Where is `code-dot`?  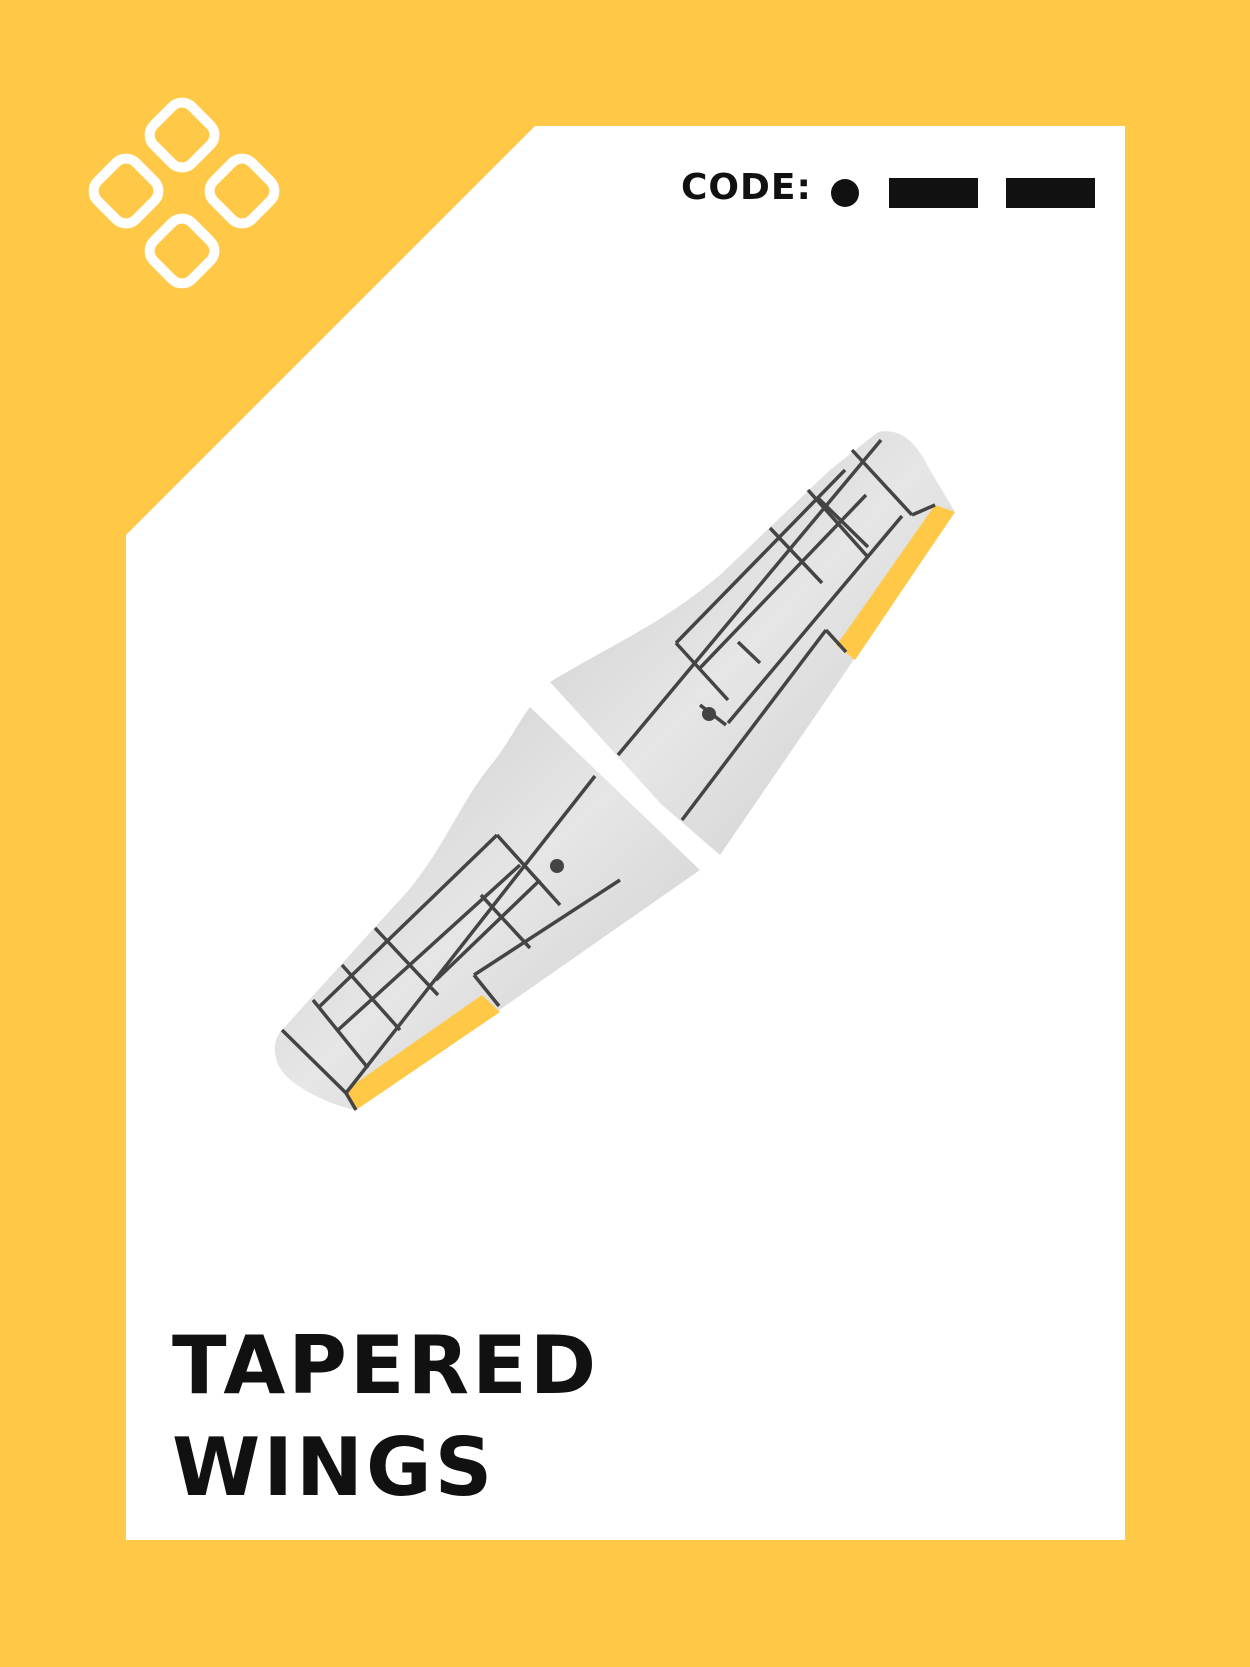 code-dot is located at coordinates (845, 193).